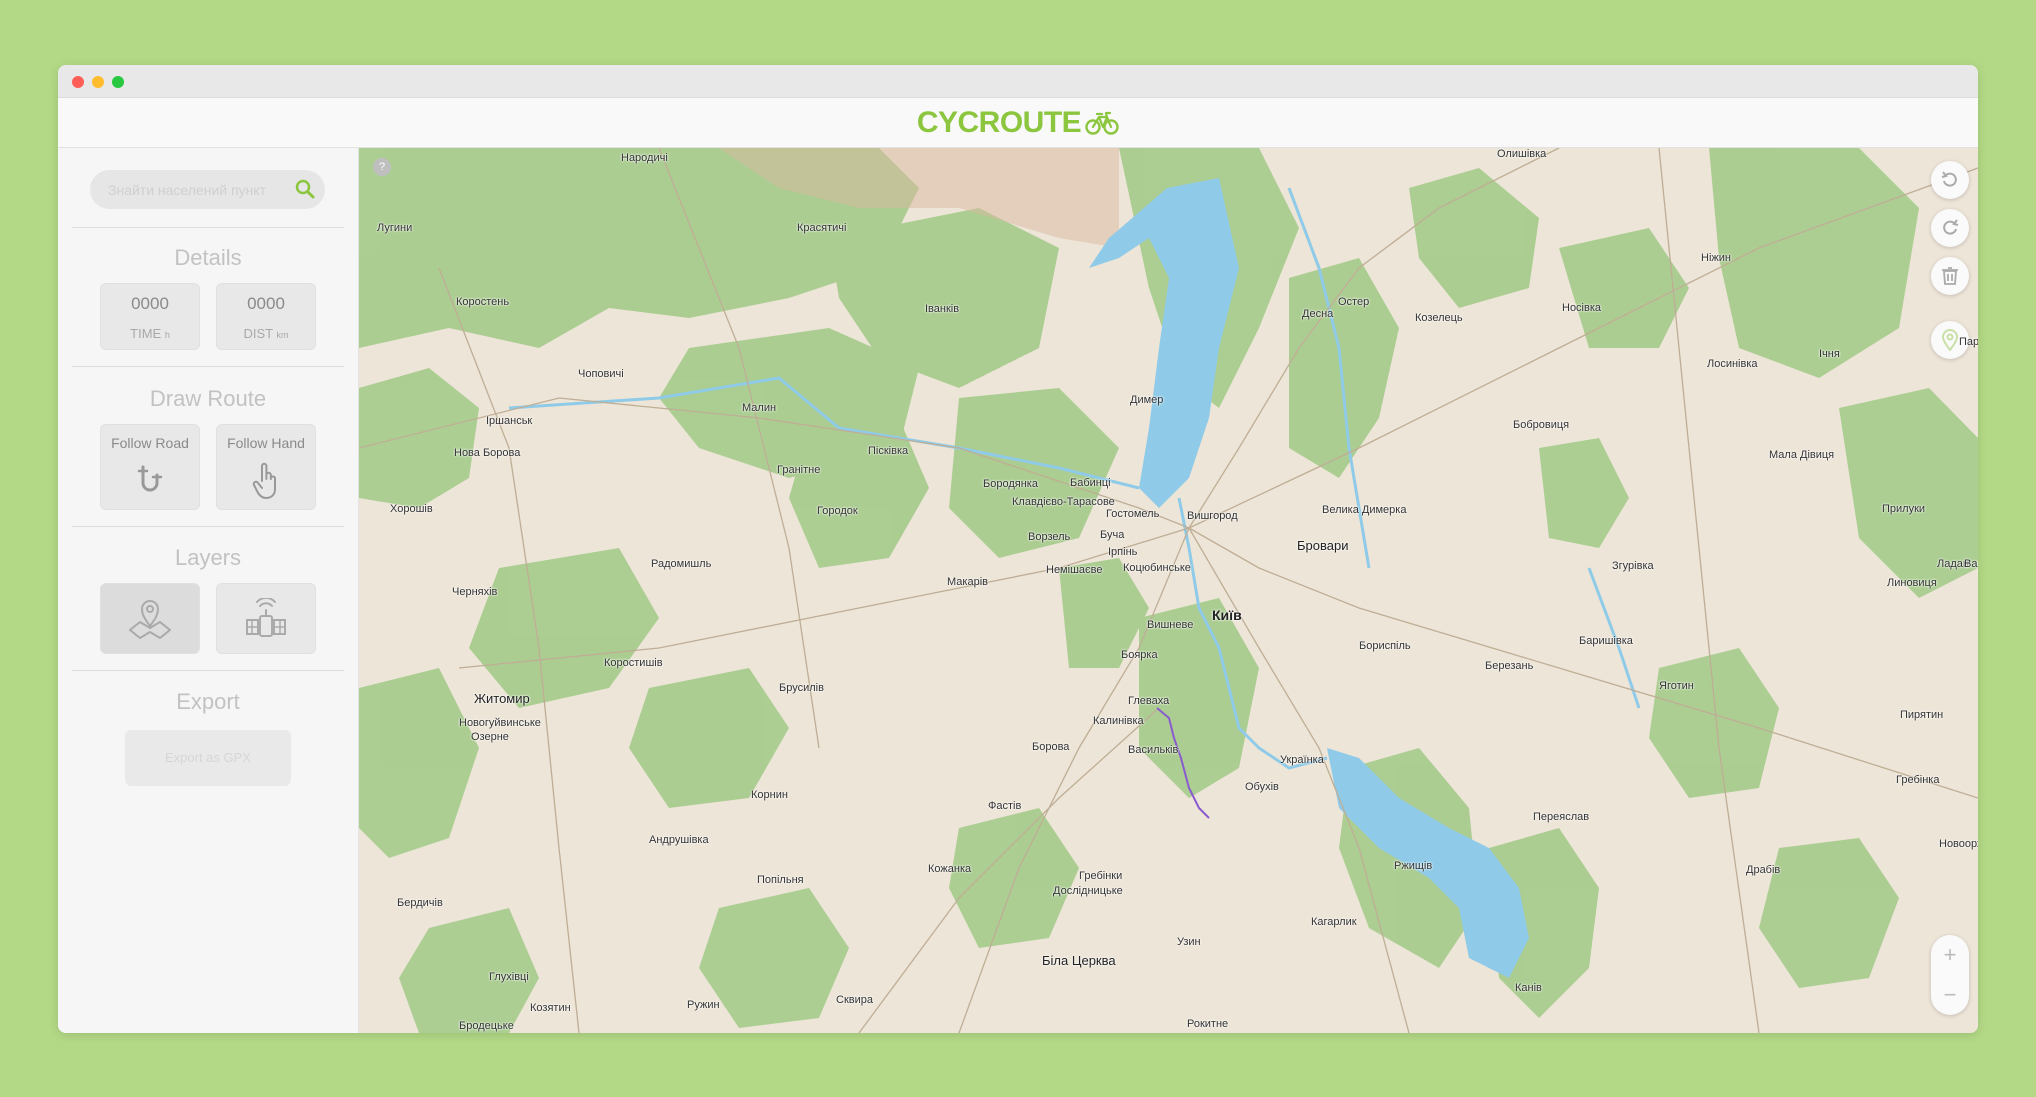 Image resolution: width=2036 pixels, height=1097 pixels. I want to click on place-label: Згурівка, so click(1633, 566).